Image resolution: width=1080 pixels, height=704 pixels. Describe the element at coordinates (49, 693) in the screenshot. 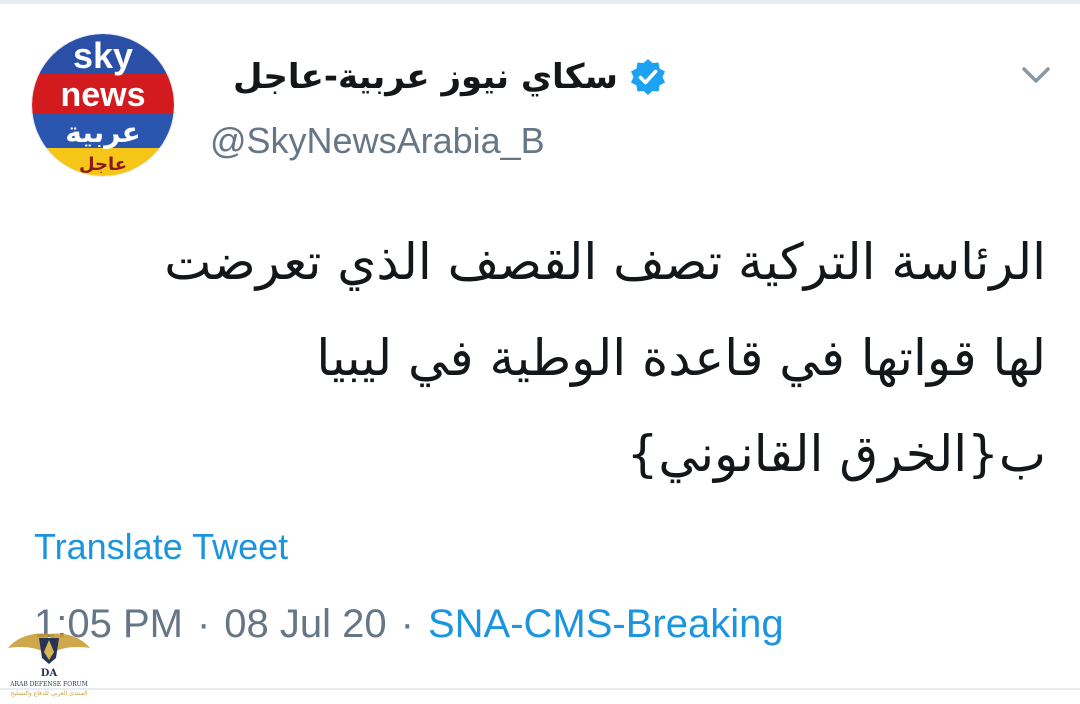

I see `watermark-tagline: المنتدى العربي للدفاع والتسليح` at that location.